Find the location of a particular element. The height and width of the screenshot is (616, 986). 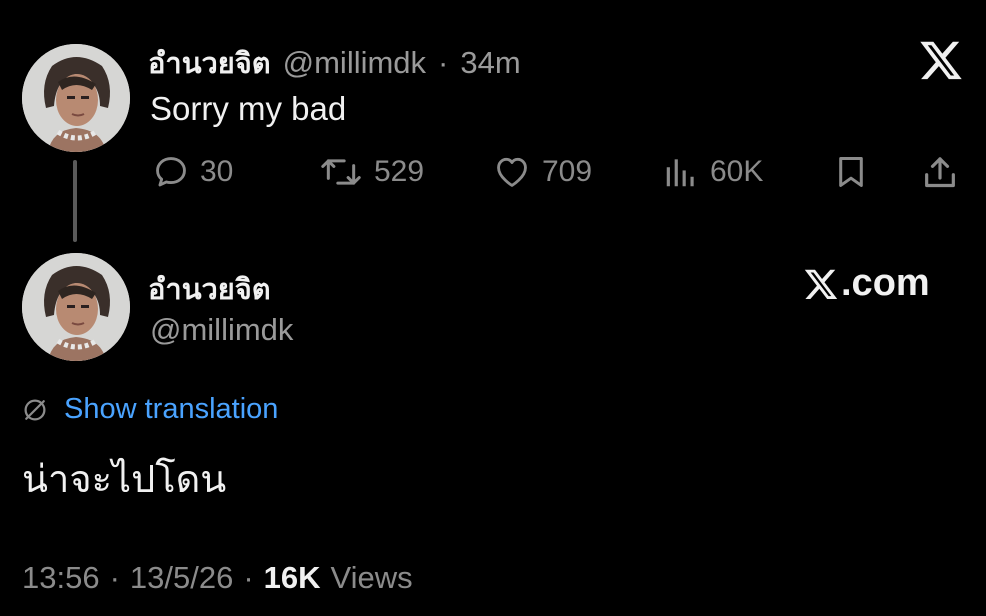

like-button: 709 is located at coordinates (542, 172).